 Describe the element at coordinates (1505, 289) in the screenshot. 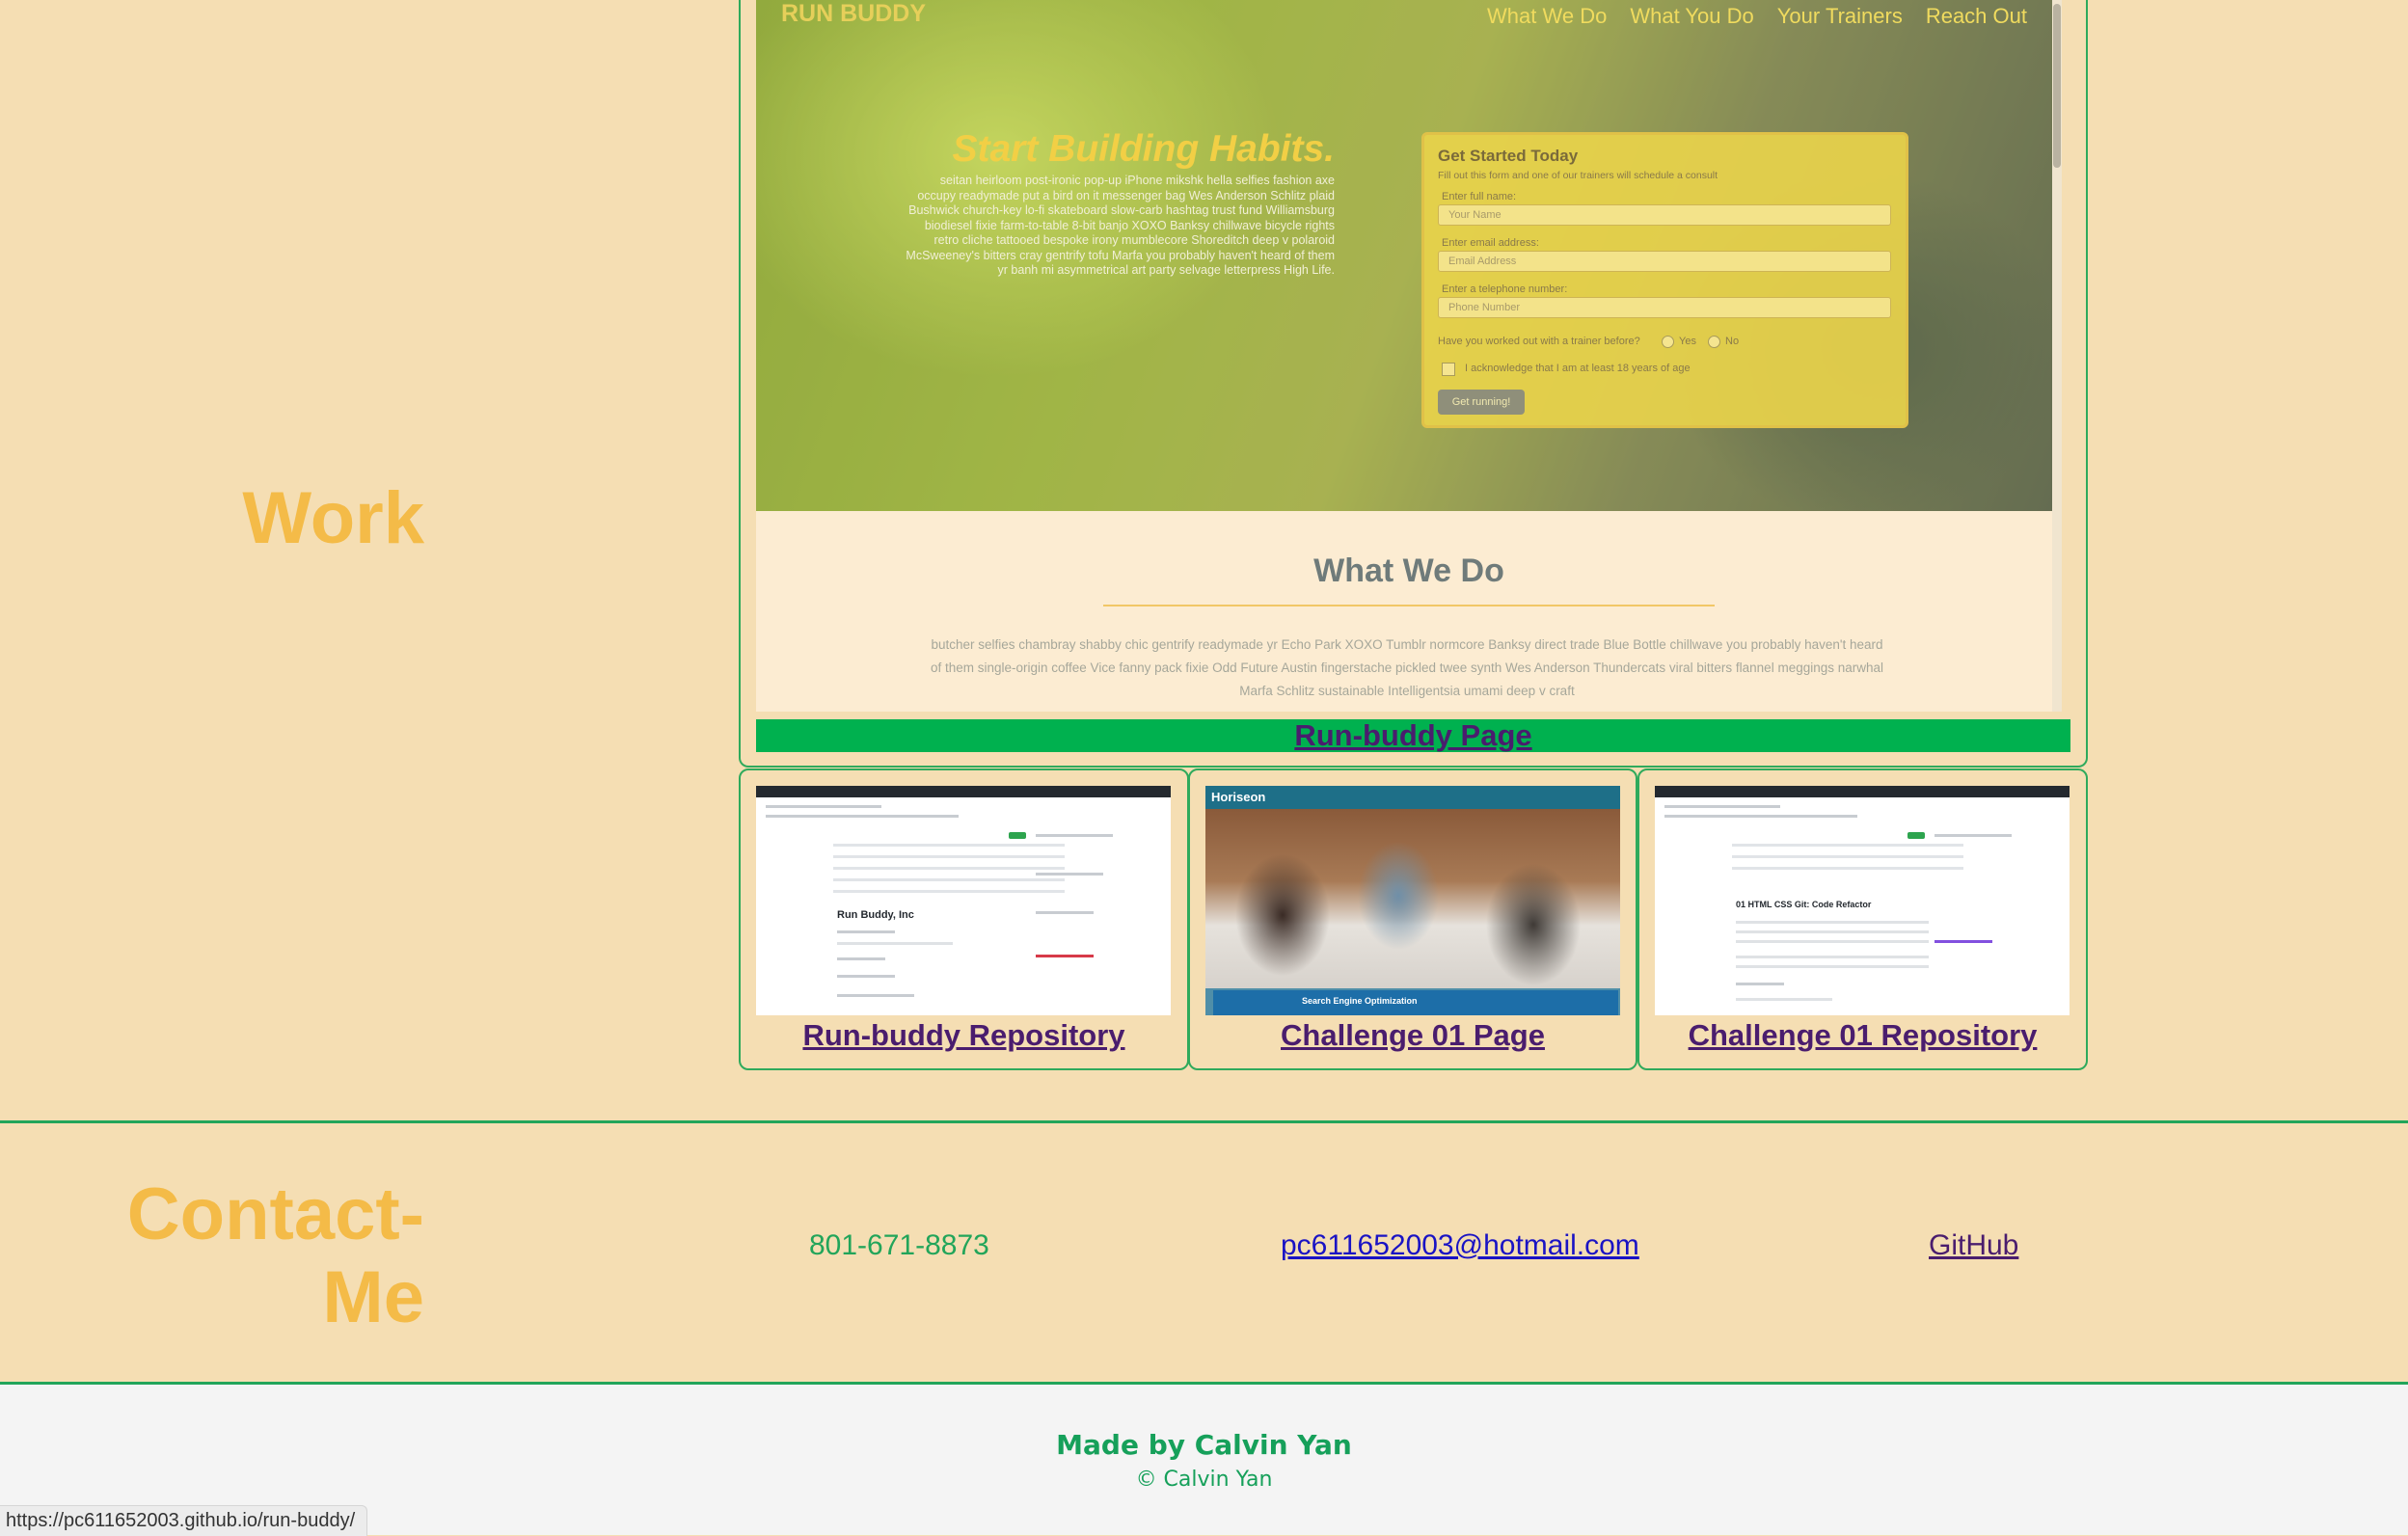

I see `phone-label: Enter a telephone number:` at that location.